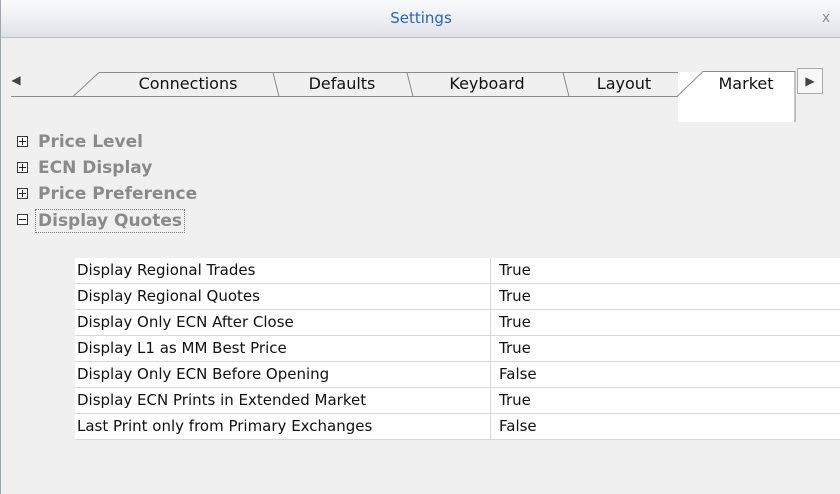 Image resolution: width=840 pixels, height=494 pixels. What do you see at coordinates (283, 270) in the screenshot?
I see `property-name: Display Regional Trades` at bounding box center [283, 270].